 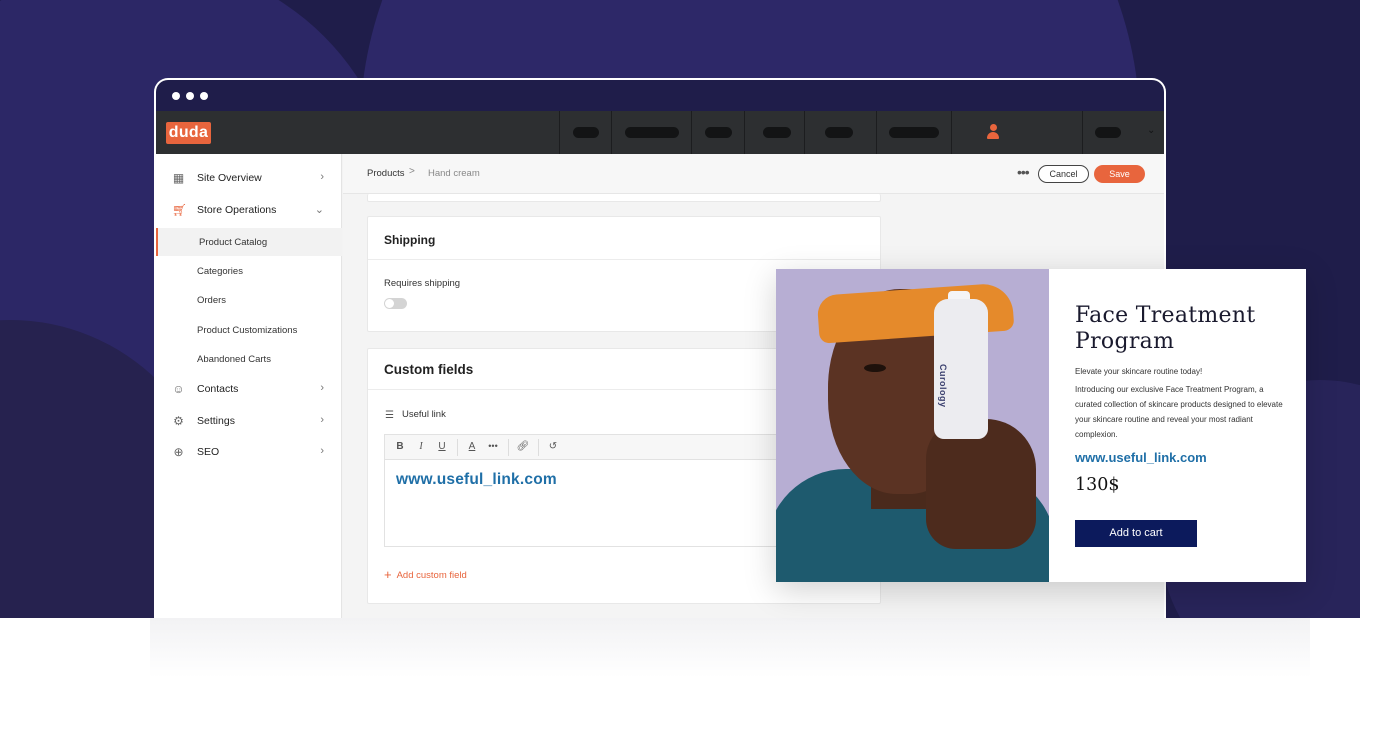 I want to click on add-to-cart-button: Add to cart, so click(x=1136, y=533).